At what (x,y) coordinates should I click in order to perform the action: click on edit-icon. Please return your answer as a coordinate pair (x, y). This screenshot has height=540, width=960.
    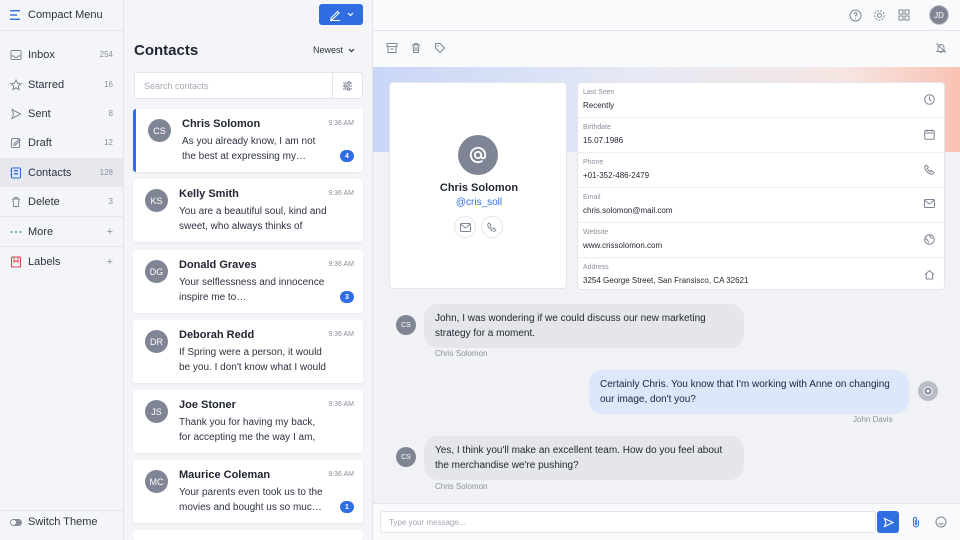
    Looking at the image, I should click on (335, 15).